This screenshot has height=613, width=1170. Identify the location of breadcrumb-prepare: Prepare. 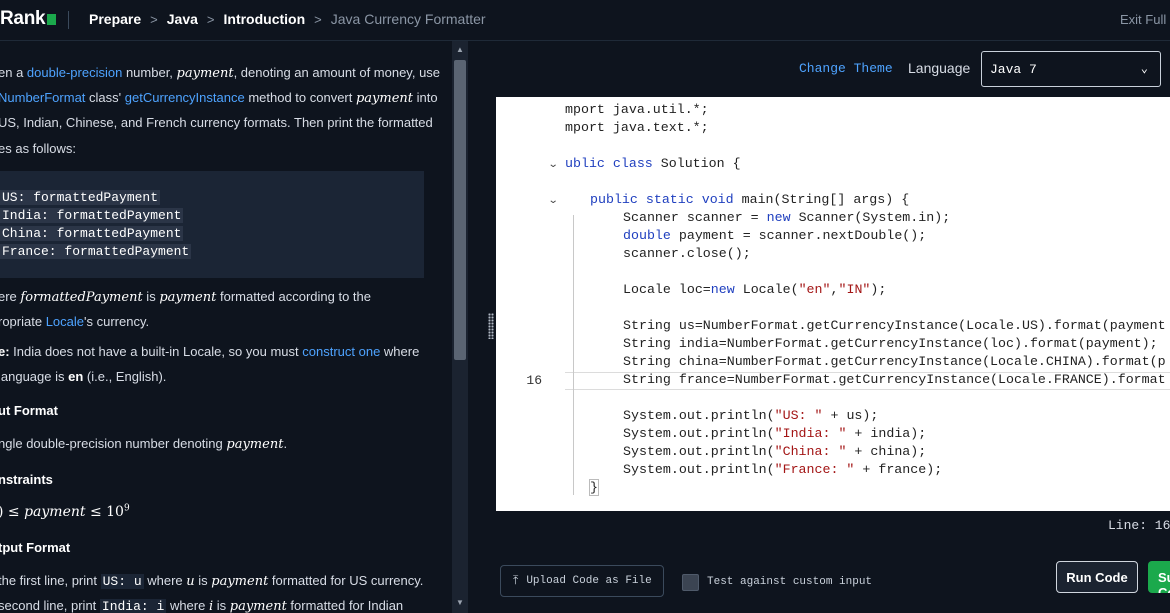
(115, 19).